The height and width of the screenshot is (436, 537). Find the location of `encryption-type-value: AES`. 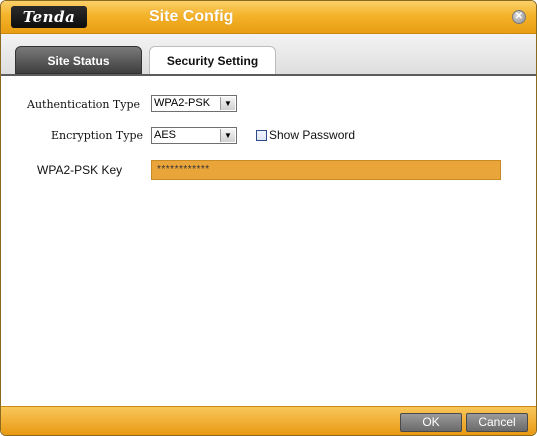

encryption-type-value: AES is located at coordinates (165, 135).